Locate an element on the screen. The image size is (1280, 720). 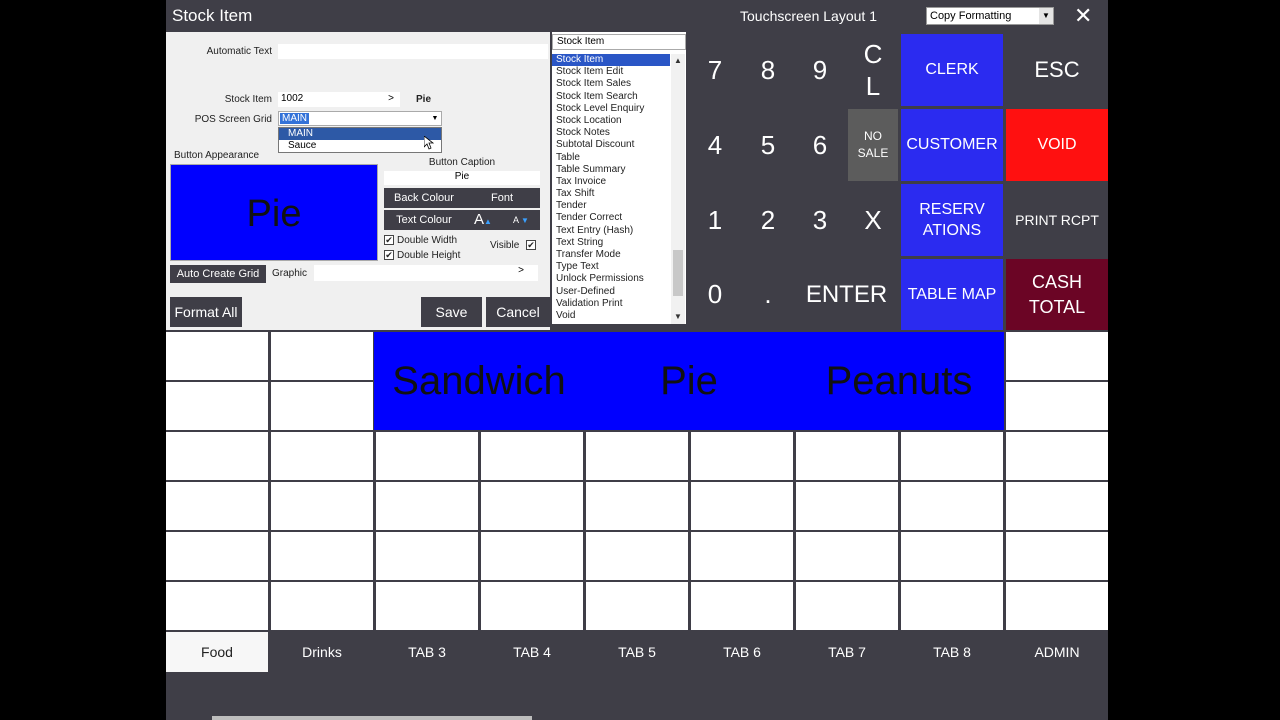
pie-button: Pie is located at coordinates (689, 381).